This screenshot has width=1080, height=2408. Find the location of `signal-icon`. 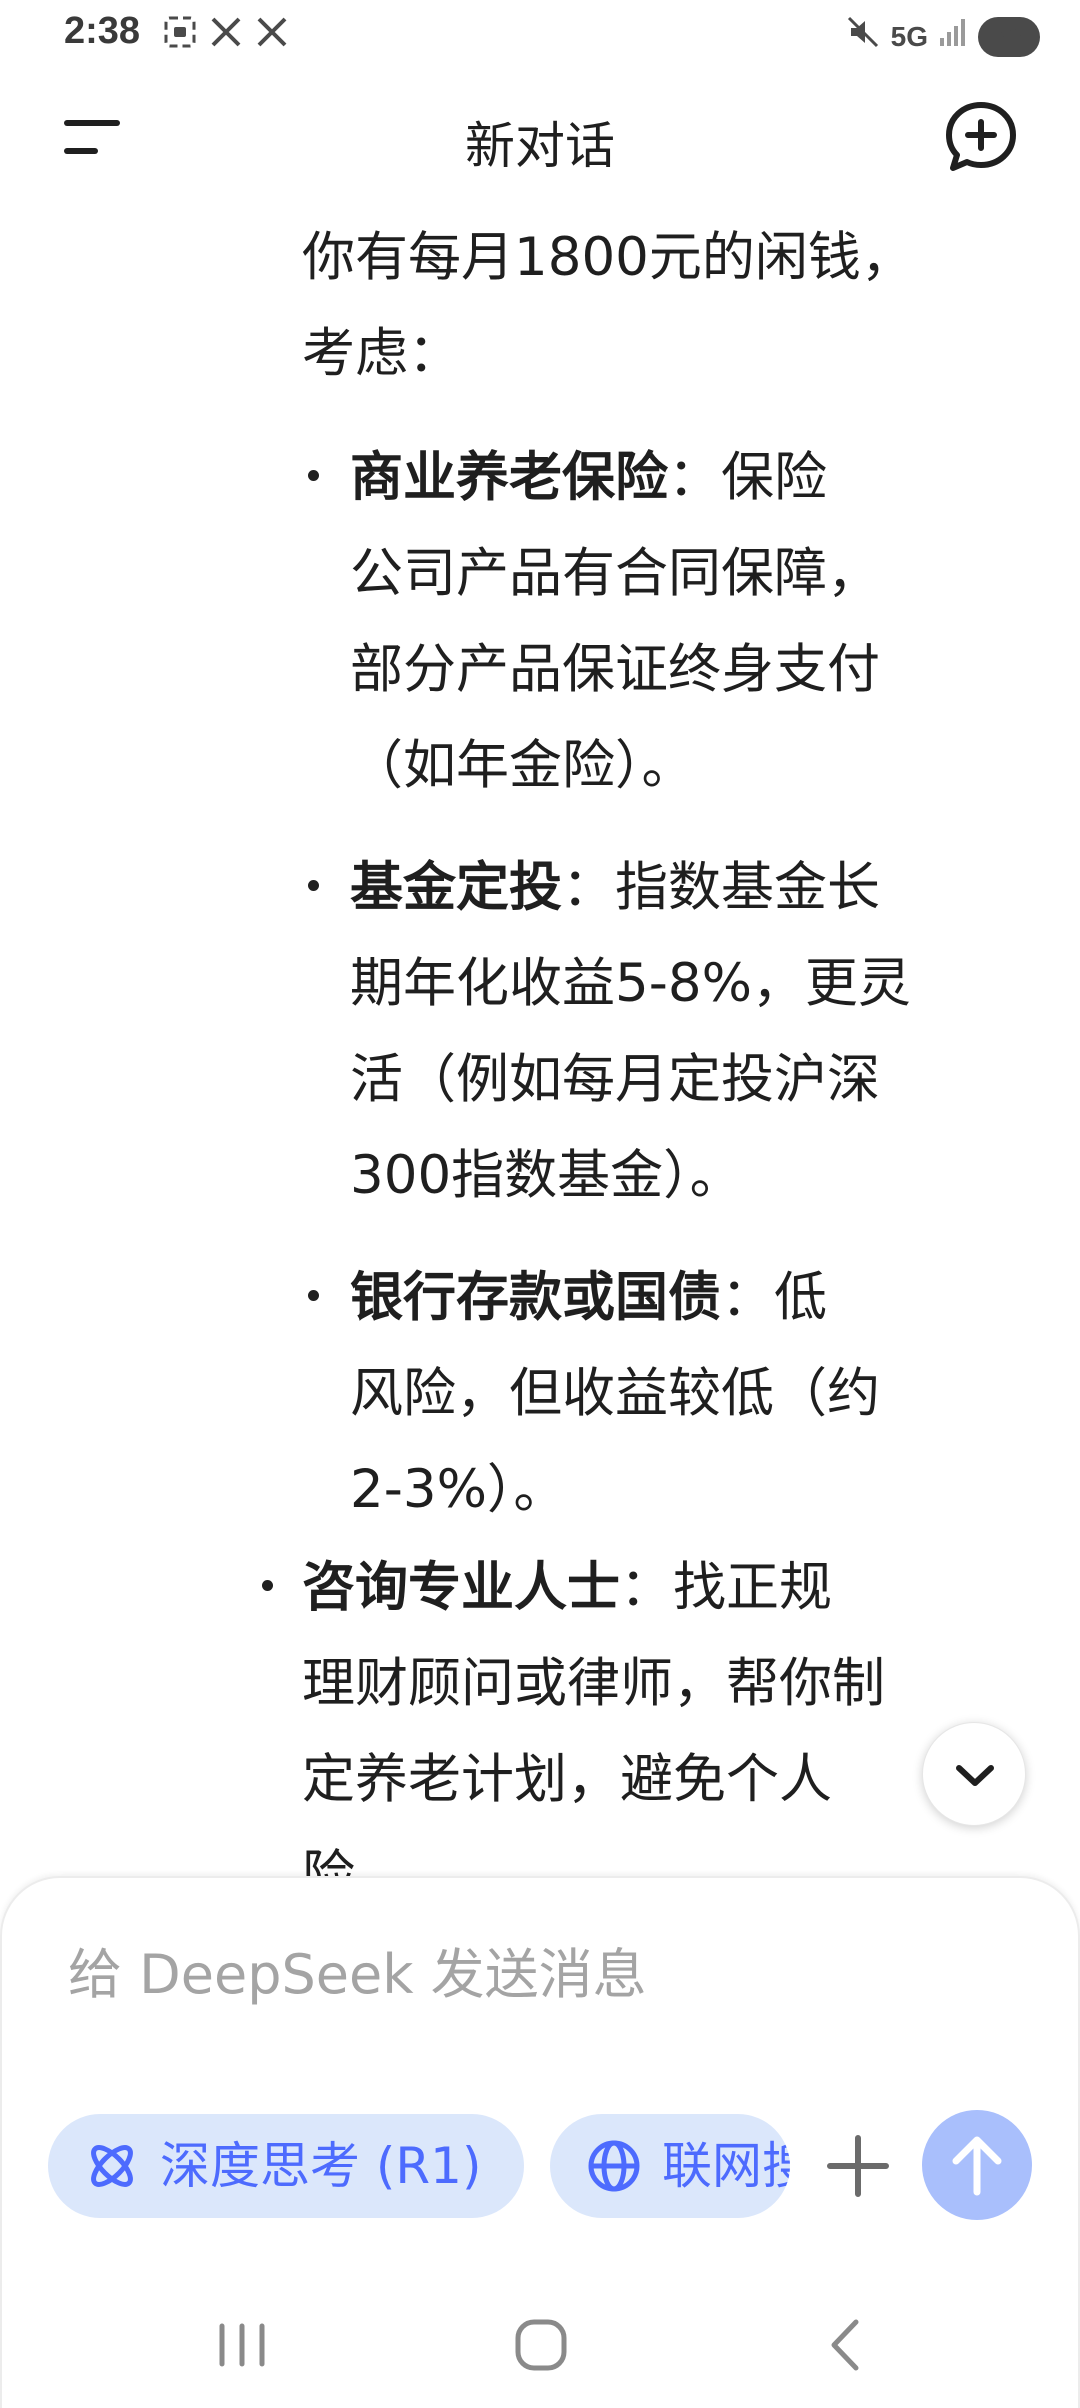

signal-icon is located at coordinates (953, 36).